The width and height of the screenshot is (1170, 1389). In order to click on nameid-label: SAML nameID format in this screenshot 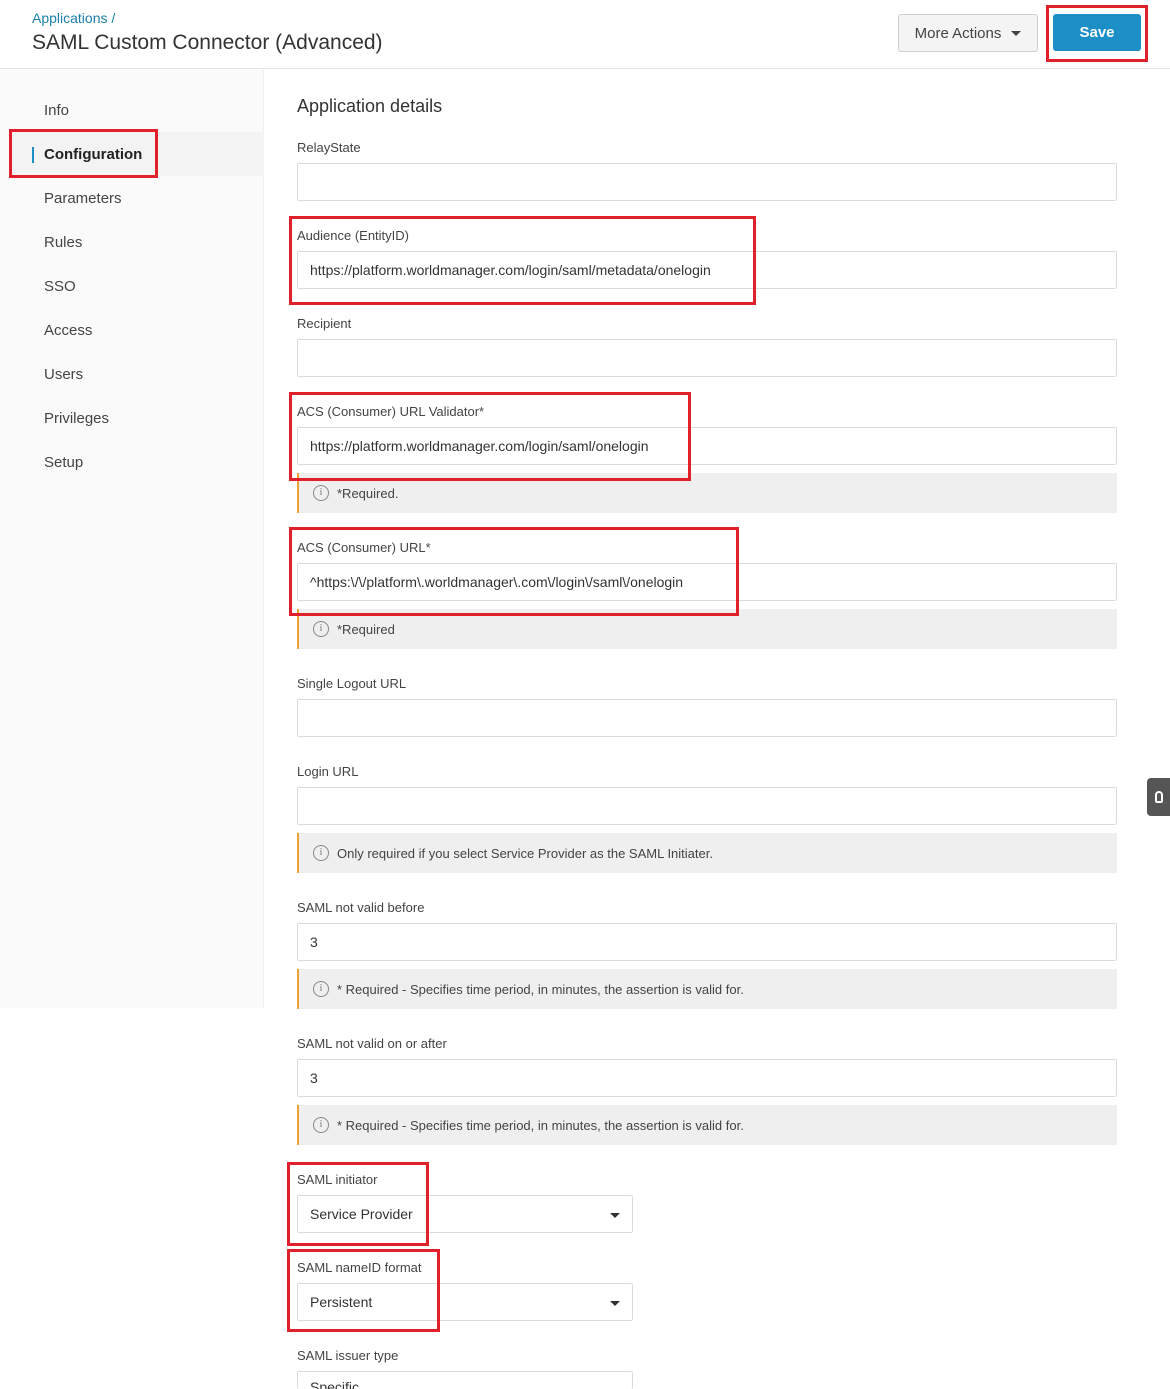, I will do `click(359, 1267)`.